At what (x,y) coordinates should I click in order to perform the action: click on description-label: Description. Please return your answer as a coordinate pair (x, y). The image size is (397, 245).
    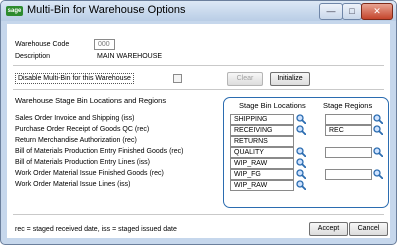
    Looking at the image, I should click on (33, 56).